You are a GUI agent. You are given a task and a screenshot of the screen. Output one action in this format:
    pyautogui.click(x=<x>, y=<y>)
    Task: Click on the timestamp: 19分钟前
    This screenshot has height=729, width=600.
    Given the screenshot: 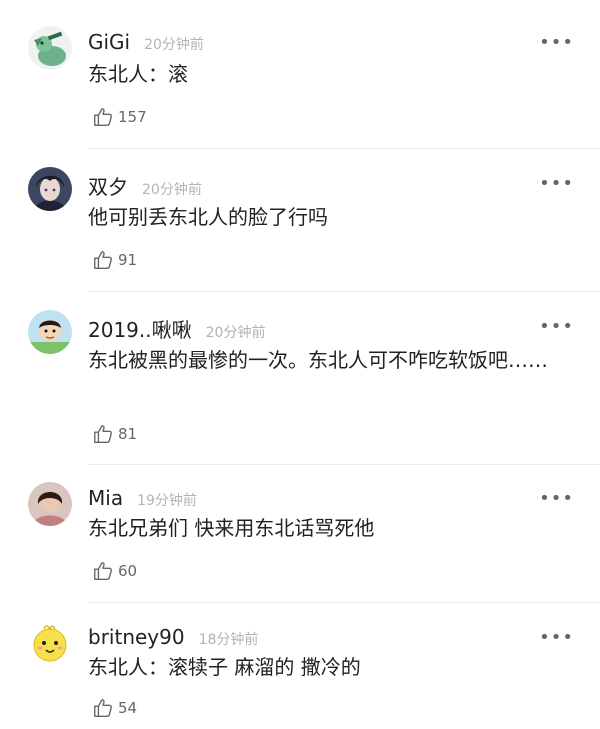 What is the action you would take?
    pyautogui.click(x=167, y=501)
    